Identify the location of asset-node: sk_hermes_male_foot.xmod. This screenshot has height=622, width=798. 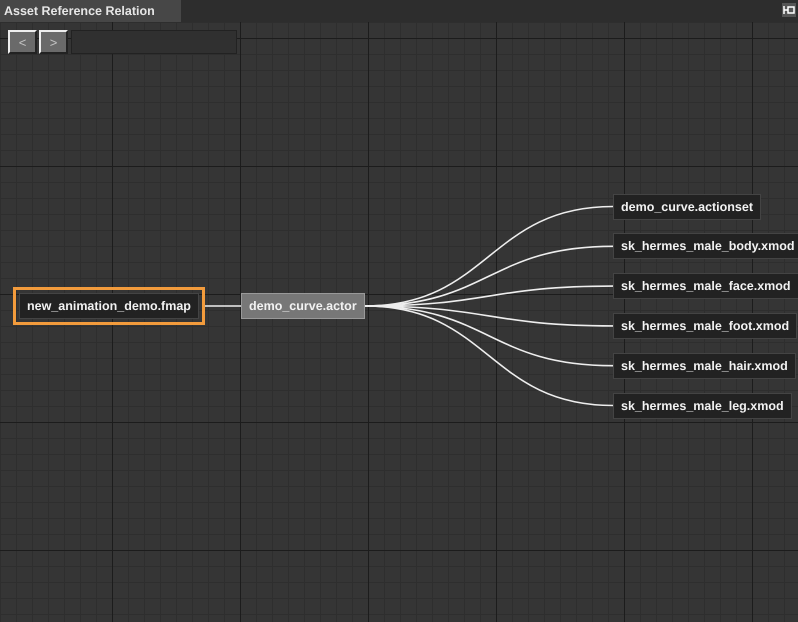
(705, 325).